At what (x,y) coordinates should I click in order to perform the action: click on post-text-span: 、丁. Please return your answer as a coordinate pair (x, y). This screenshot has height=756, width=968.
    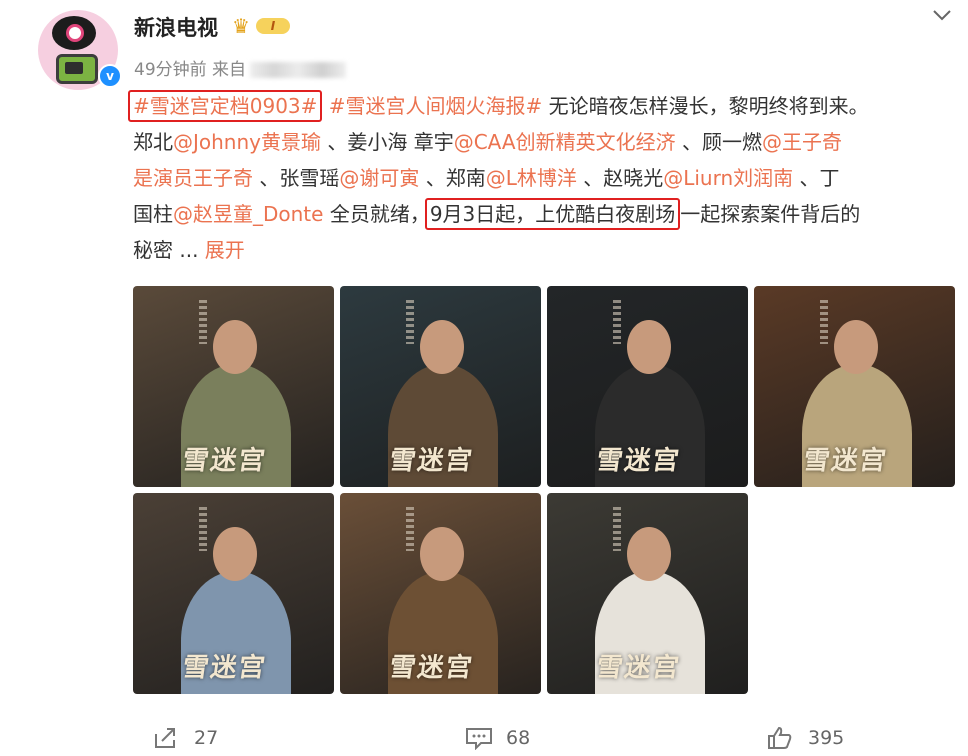
    Looking at the image, I should click on (816, 178).